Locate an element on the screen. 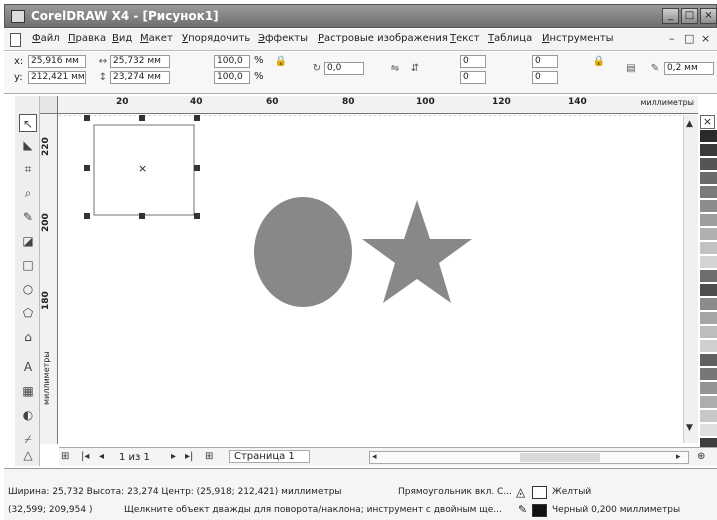 The width and height of the screenshot is (717, 520). vertical-ruler: 220 200 180 миллиметры is located at coordinates (49, 279).